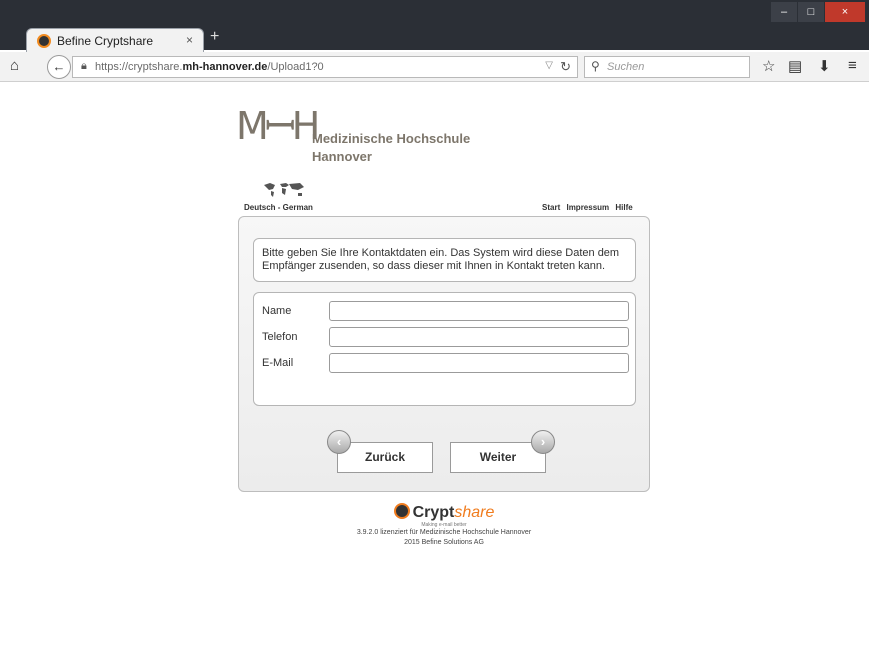 Image resolution: width=869 pixels, height=654 pixels. Describe the element at coordinates (479, 337) in the screenshot. I see `phone-field` at that location.